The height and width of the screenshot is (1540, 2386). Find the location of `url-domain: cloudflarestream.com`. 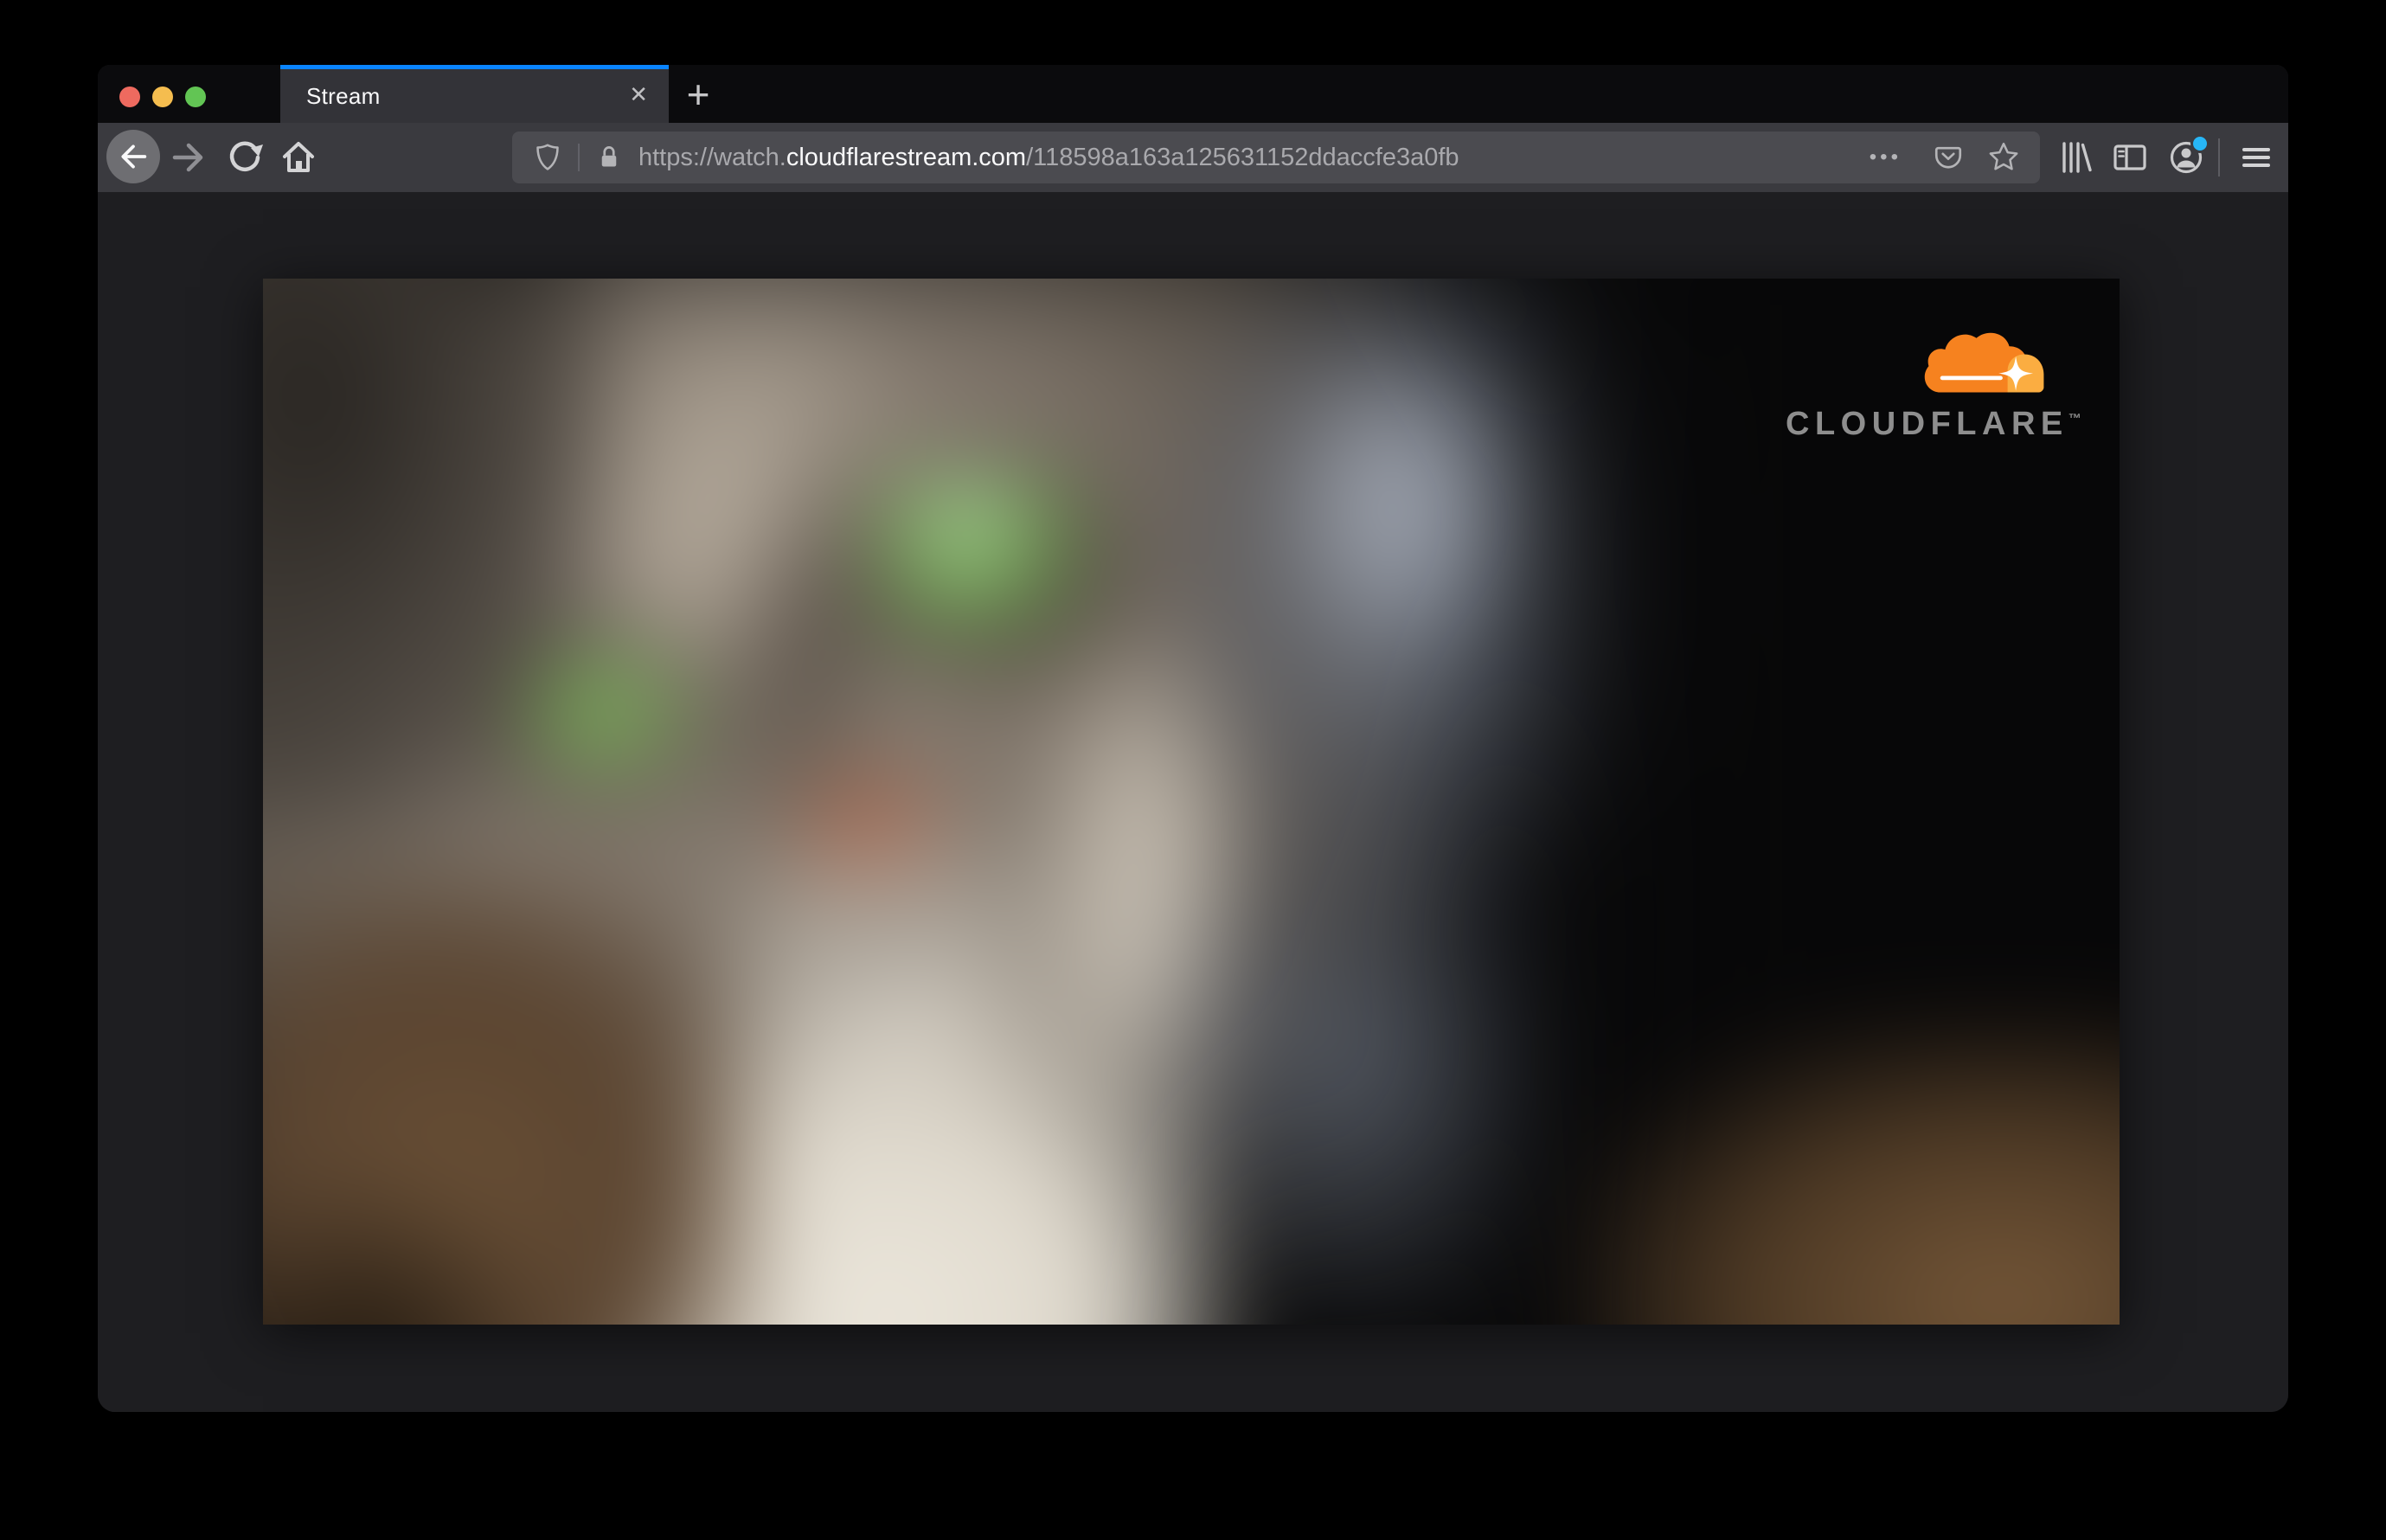

url-domain: cloudflarestream.com is located at coordinates (906, 157).